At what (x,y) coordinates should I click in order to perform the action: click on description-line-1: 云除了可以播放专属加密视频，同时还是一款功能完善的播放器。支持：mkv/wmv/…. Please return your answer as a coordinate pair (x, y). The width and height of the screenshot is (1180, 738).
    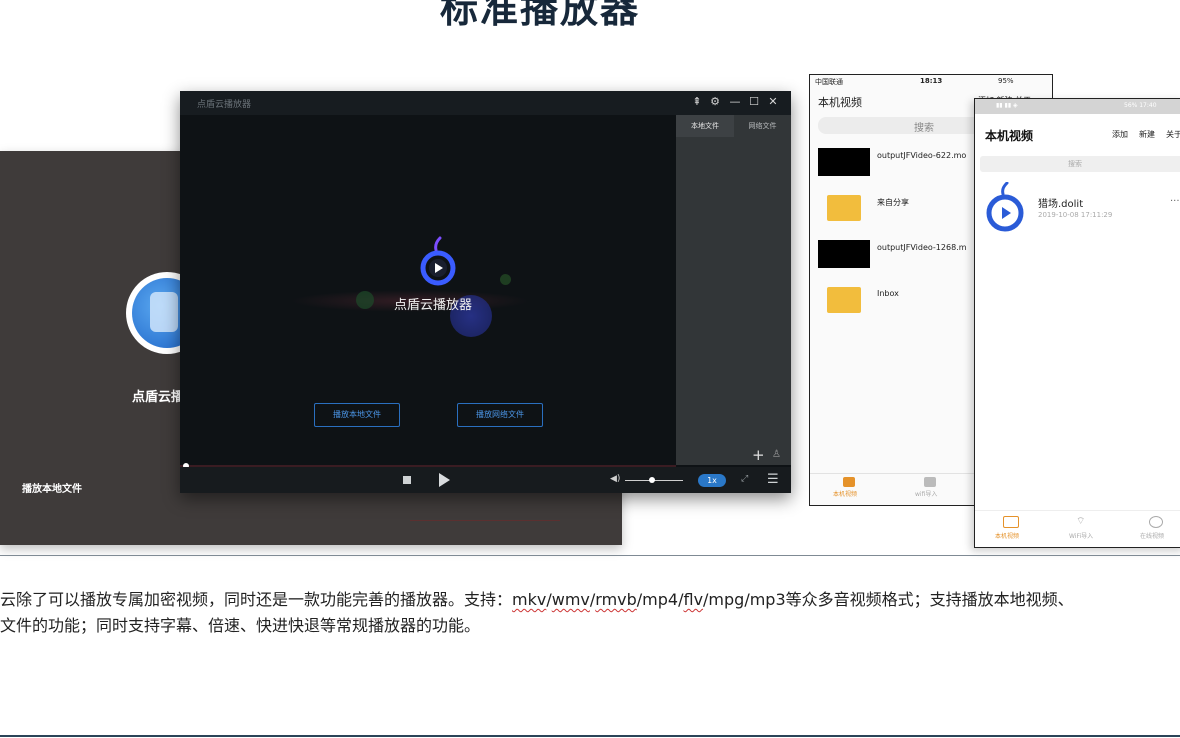
    Looking at the image, I should click on (537, 599).